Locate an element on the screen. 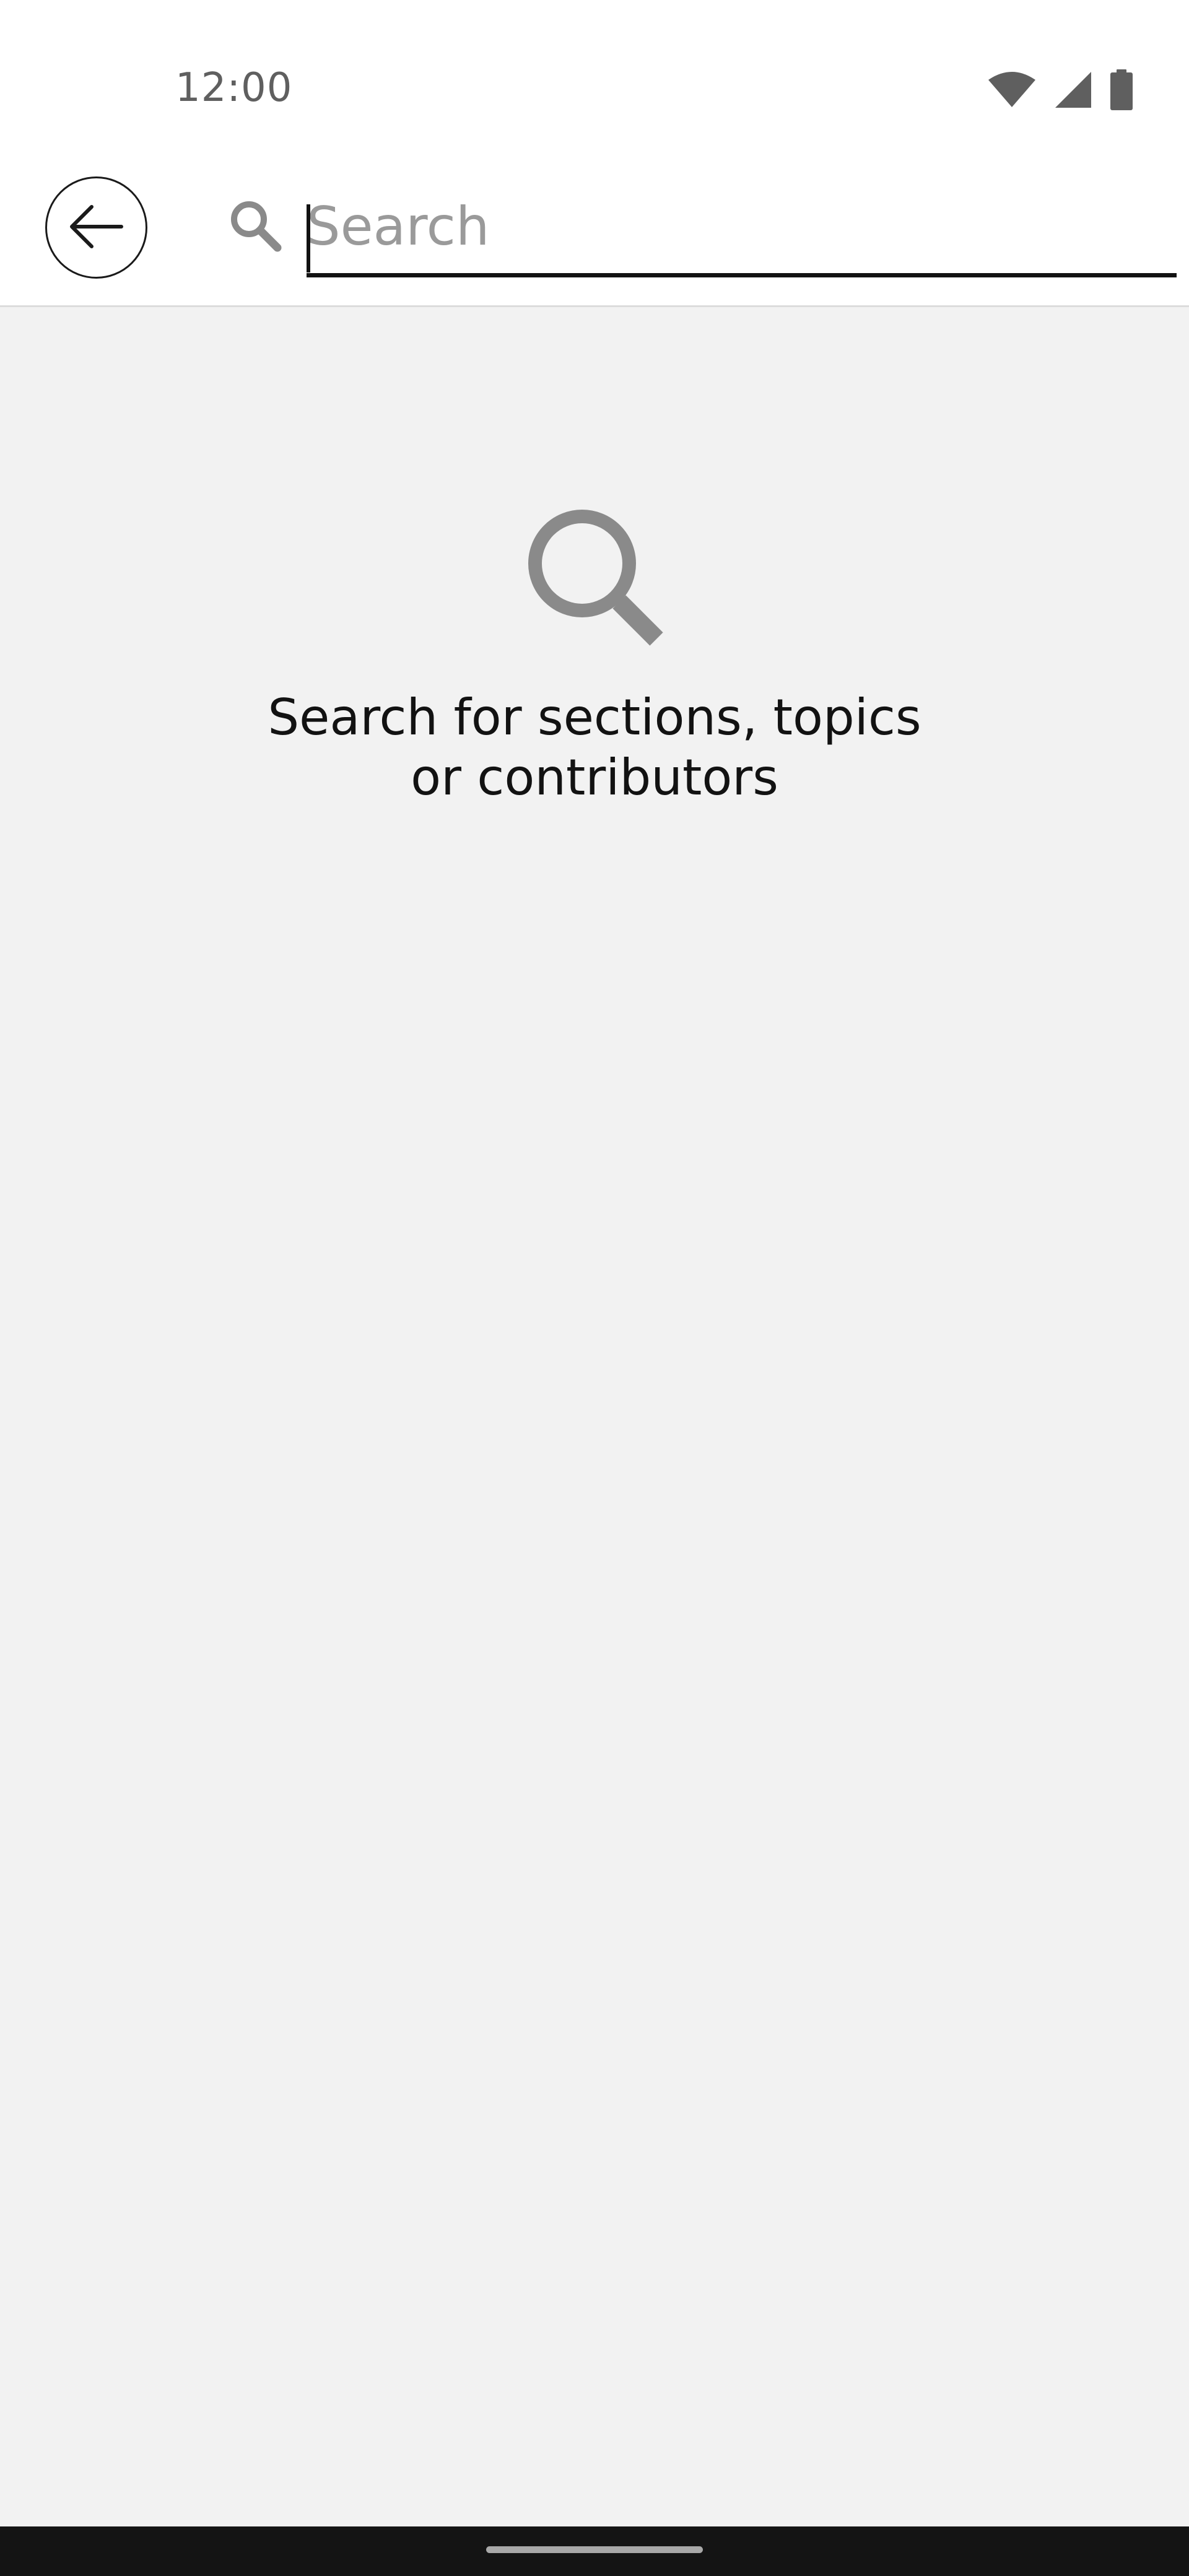 Image resolution: width=1189 pixels, height=2576 pixels. search-app-bar is located at coordinates (594, 234).